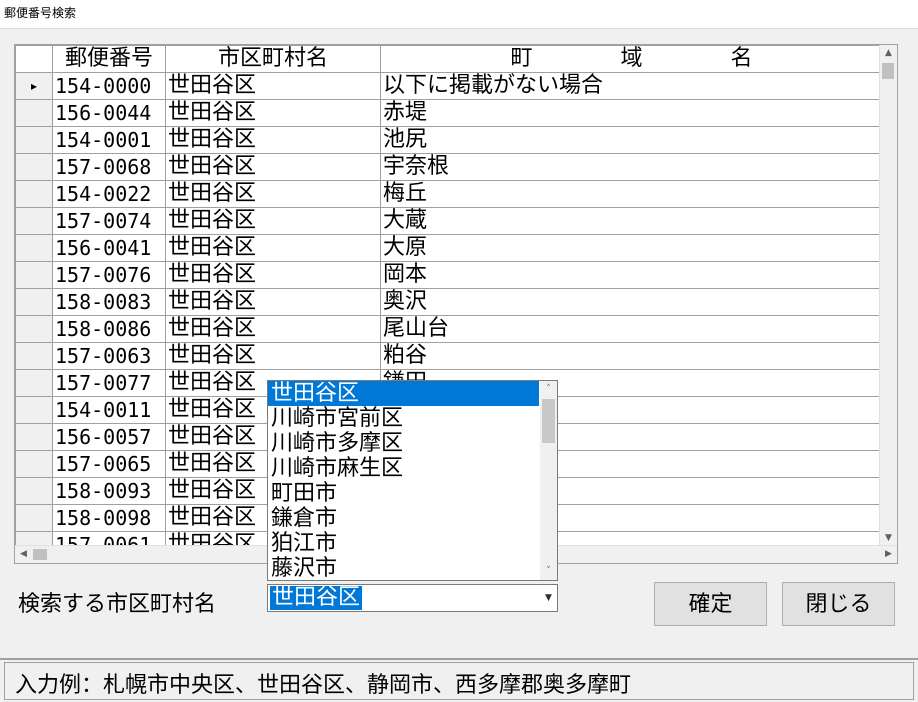 This screenshot has height=702, width=918. What do you see at coordinates (403, 443) in the screenshot?
I see `dropdown-option: 川崎市多摩区` at bounding box center [403, 443].